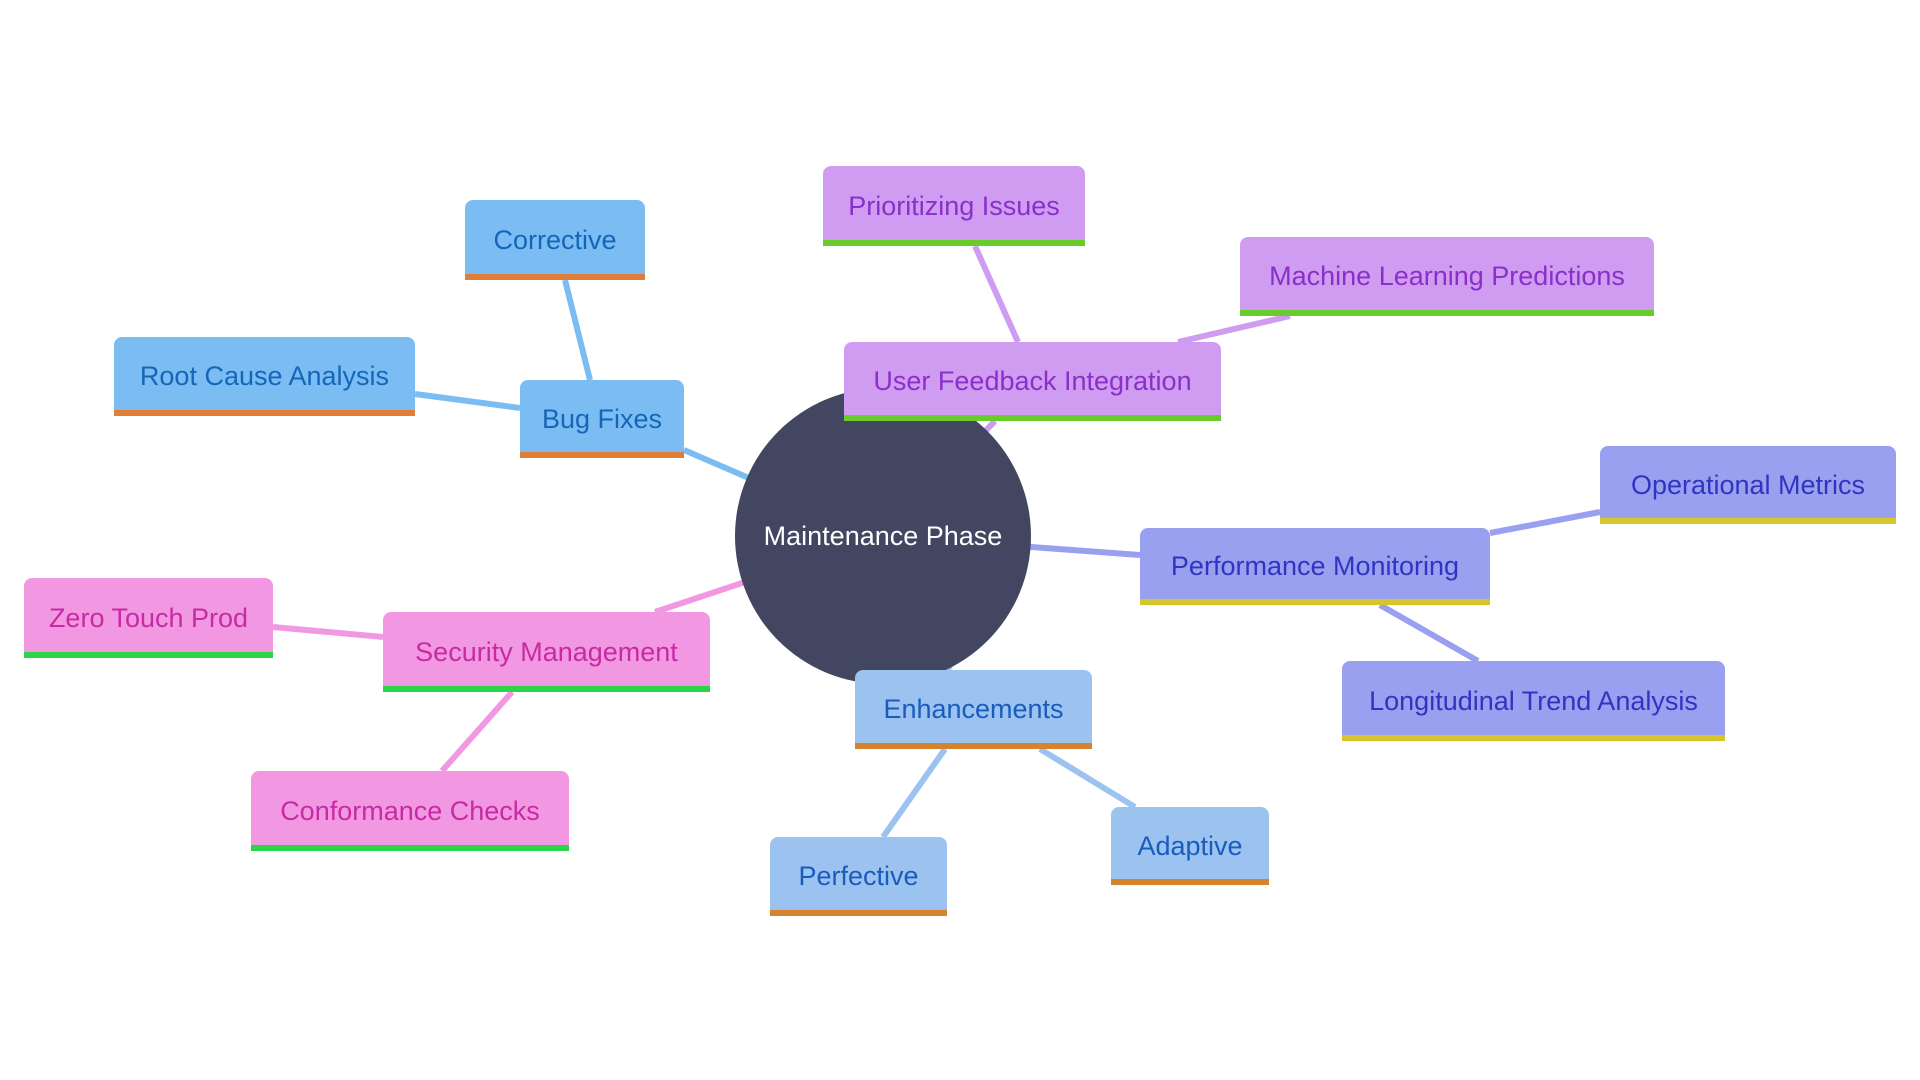 This screenshot has width=1920, height=1080. I want to click on node-label: Operational Metrics, so click(1748, 484).